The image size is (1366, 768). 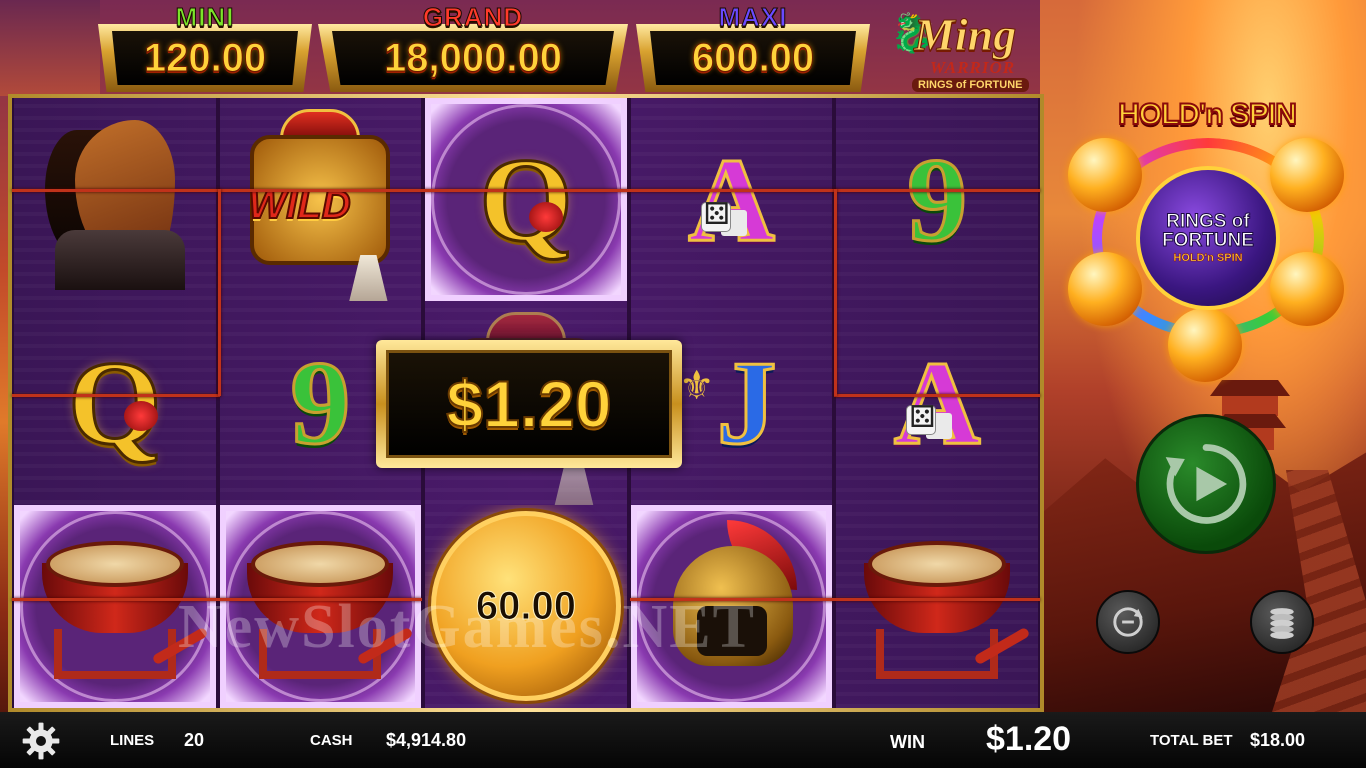 I want to click on cash-label: CASH, so click(x=331, y=740).